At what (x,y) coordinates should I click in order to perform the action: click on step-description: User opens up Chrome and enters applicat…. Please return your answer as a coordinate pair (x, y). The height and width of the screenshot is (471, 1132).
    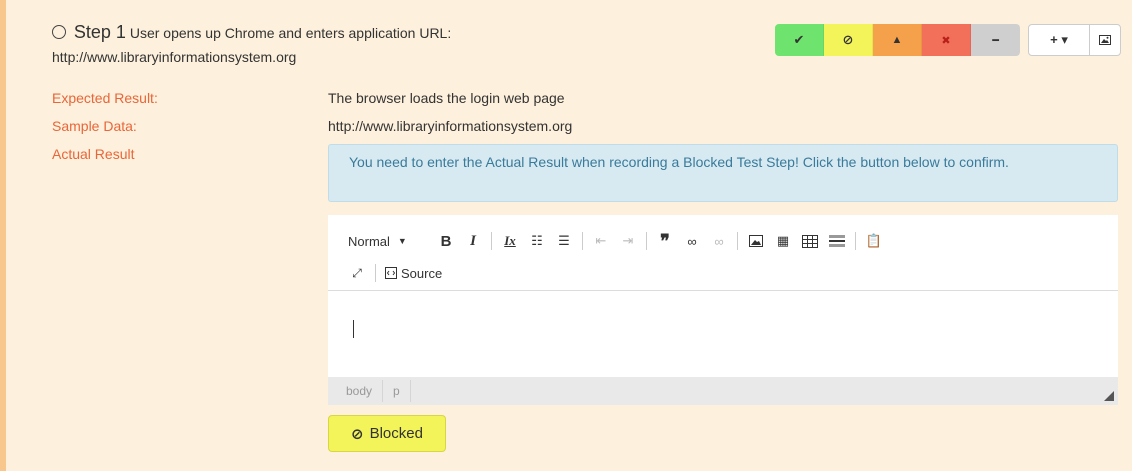
    Looking at the image, I should click on (290, 33).